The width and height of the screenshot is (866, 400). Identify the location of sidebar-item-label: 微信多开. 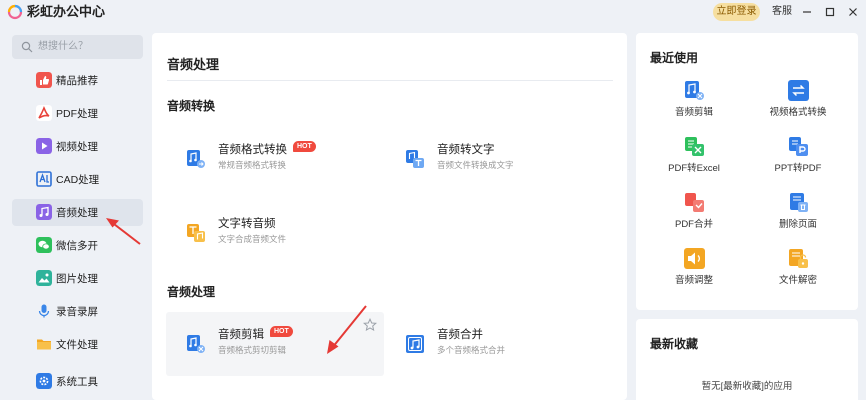
(77, 246).